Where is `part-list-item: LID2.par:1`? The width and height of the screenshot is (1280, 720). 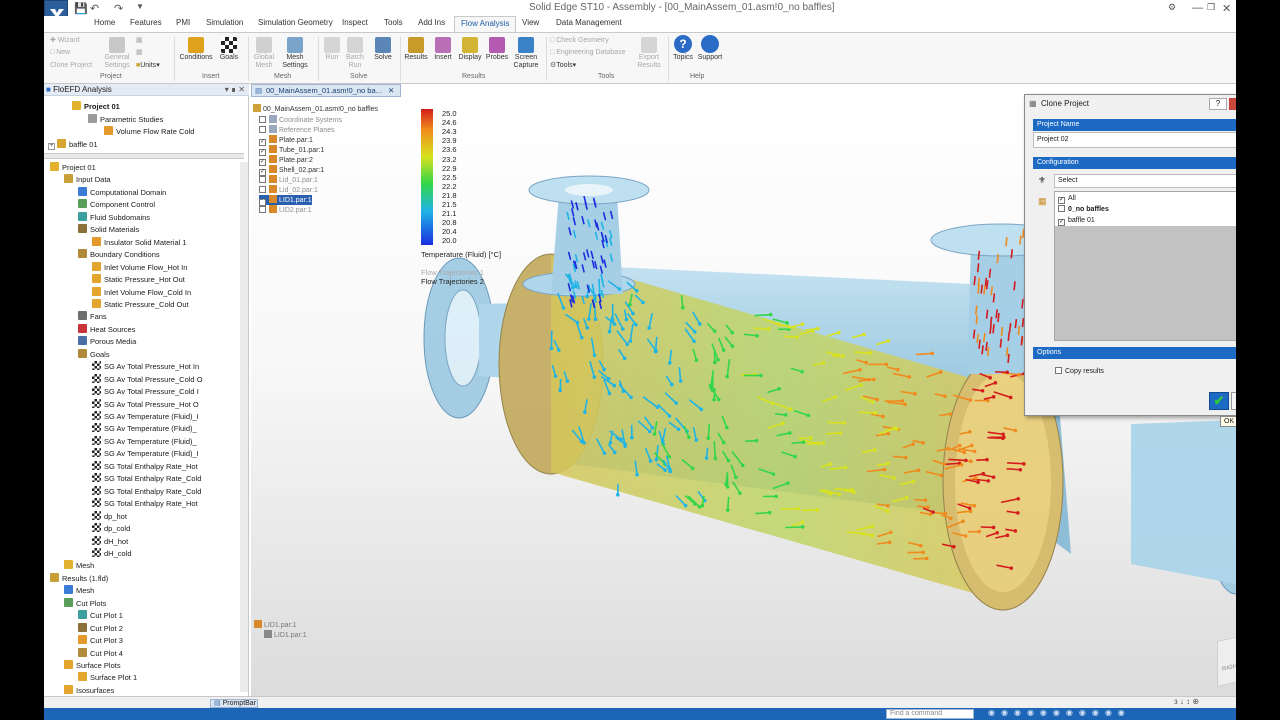
part-list-item: LID2.par:1 is located at coordinates (285, 210).